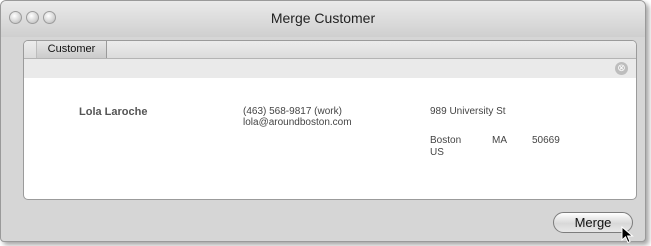 The width and height of the screenshot is (651, 246). Describe the element at coordinates (330, 50) in the screenshot. I see `tab-strip: Customer` at that location.